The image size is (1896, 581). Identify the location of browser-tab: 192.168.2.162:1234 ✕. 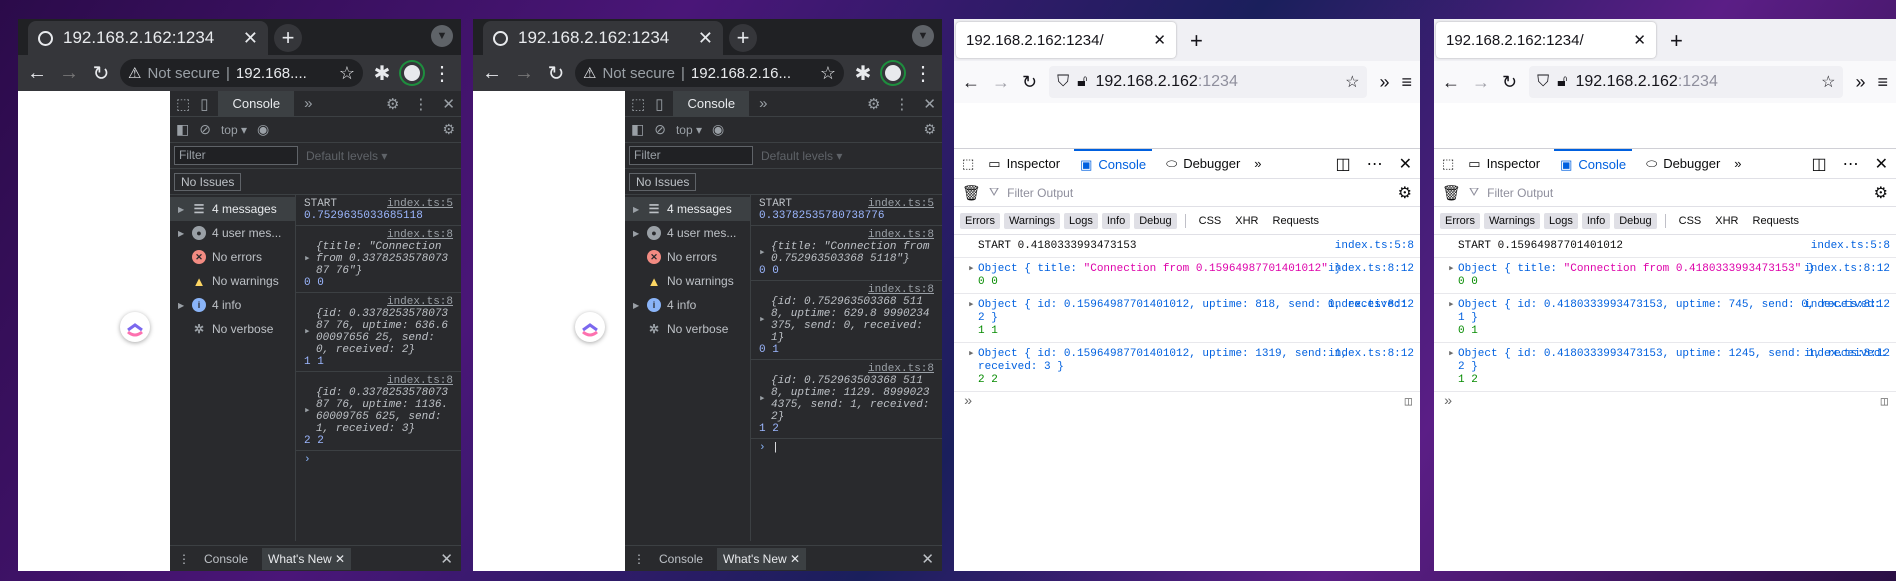
(603, 38).